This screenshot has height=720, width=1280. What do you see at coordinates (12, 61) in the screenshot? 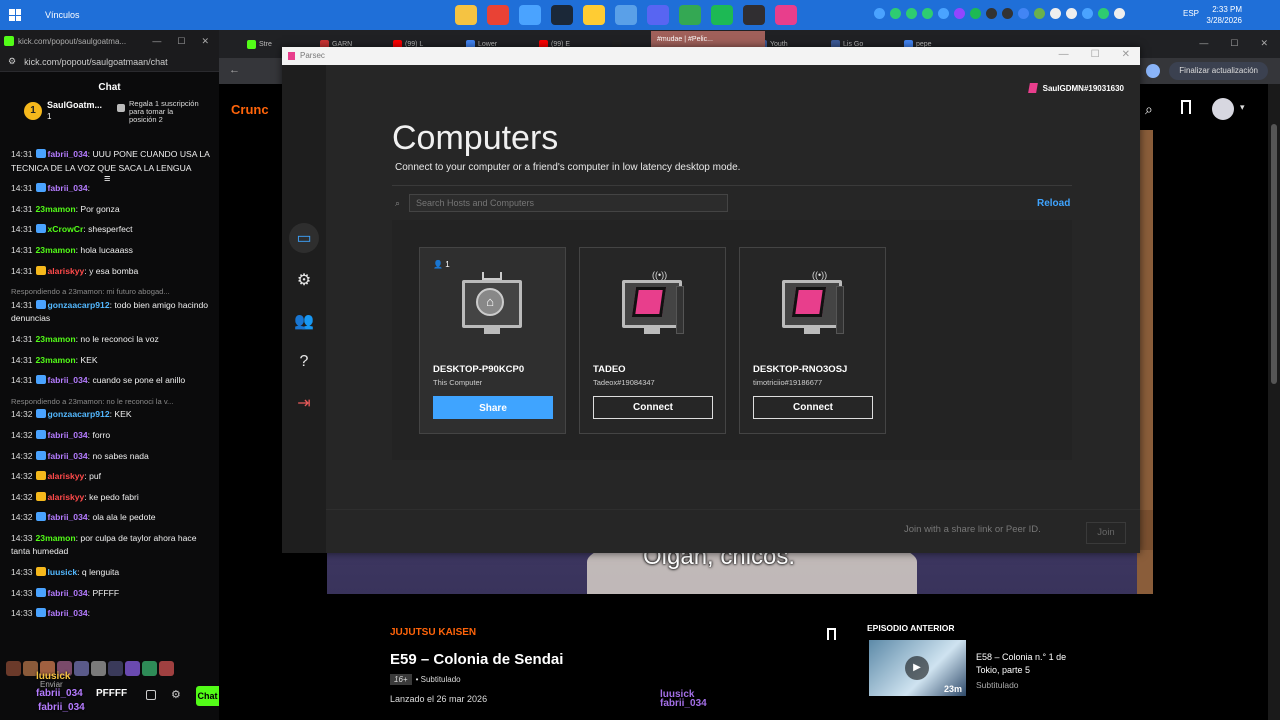
I see `site-settings-icon: ⚙` at bounding box center [12, 61].